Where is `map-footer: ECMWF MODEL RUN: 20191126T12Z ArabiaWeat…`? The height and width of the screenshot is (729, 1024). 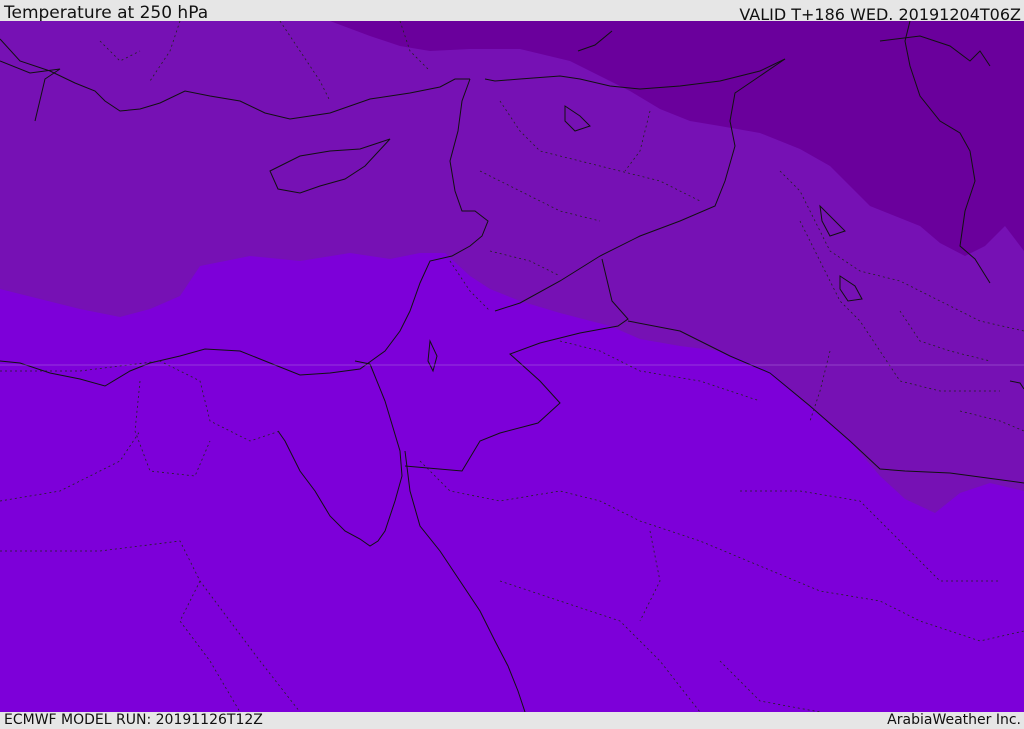 map-footer: ECMWF MODEL RUN: 20191126T12Z ArabiaWeat… is located at coordinates (512, 720).